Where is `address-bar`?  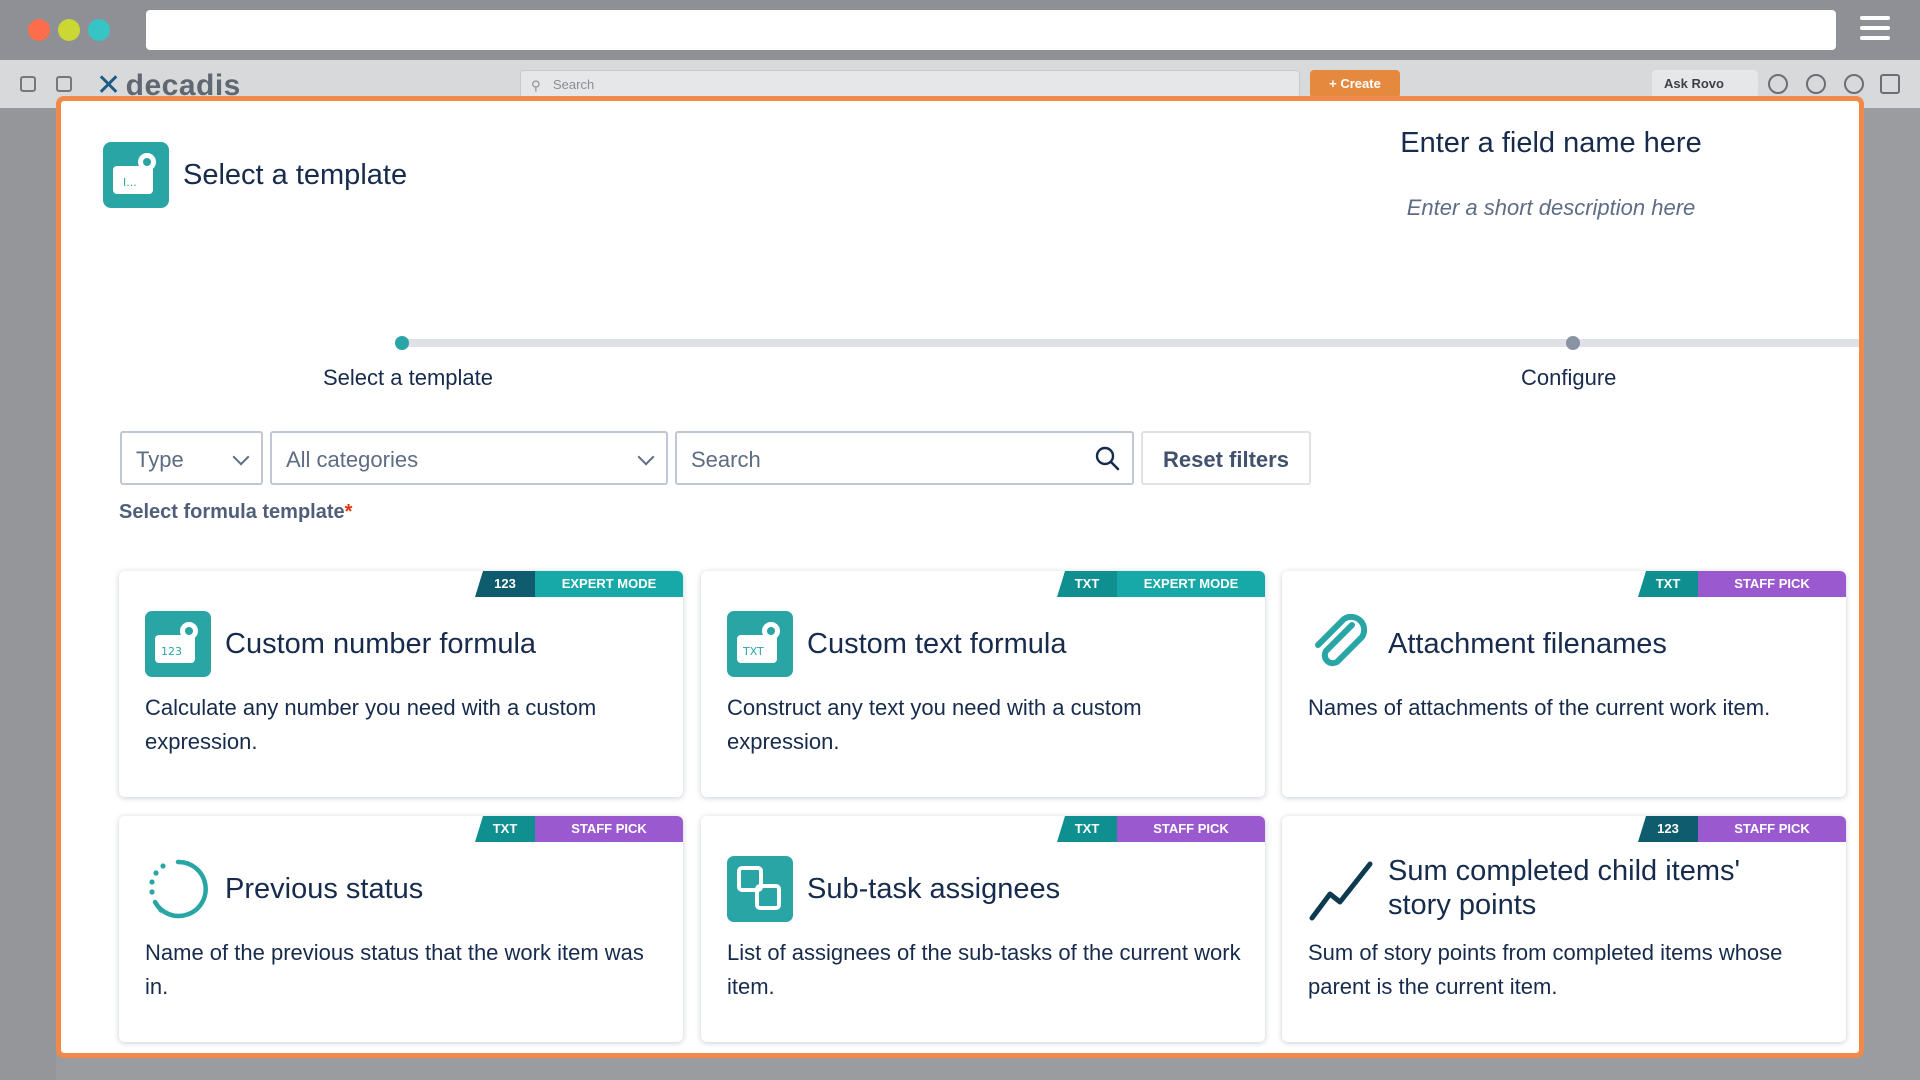 address-bar is located at coordinates (991, 30).